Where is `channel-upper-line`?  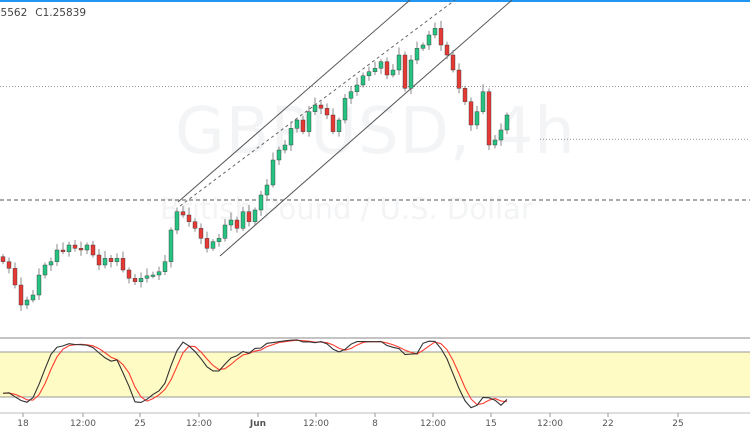 channel-upper-line is located at coordinates (294, 101).